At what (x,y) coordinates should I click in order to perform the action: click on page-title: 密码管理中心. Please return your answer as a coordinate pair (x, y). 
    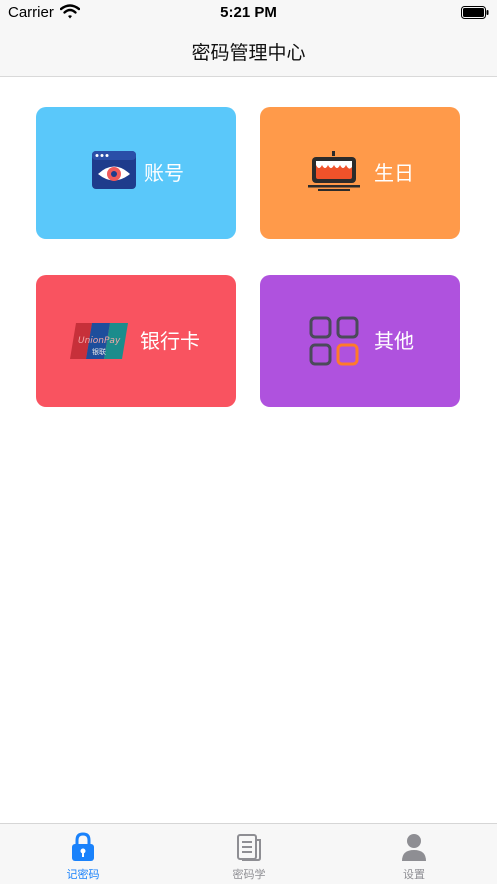
    Looking at the image, I should click on (248, 53).